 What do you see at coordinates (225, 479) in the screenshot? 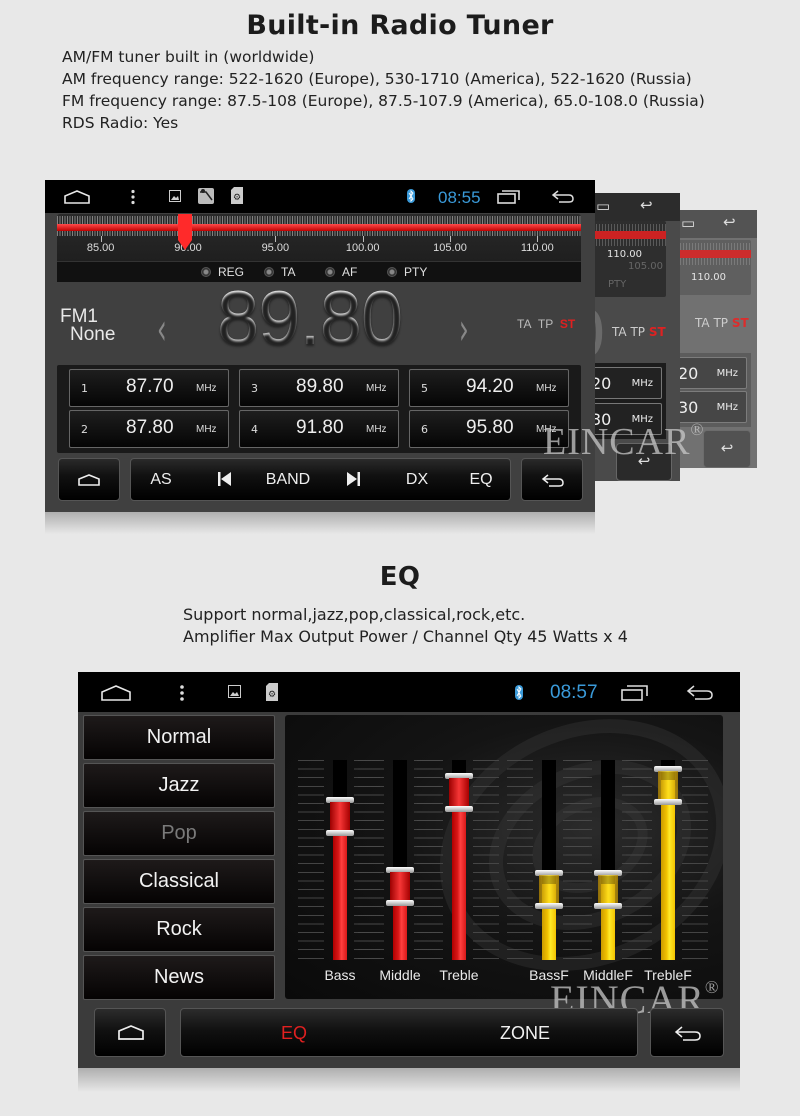
I see `seek-back-icon` at bounding box center [225, 479].